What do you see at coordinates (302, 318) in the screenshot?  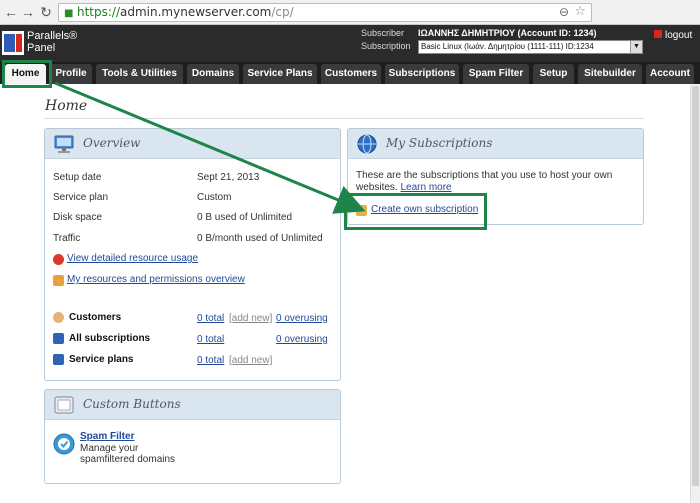 I see `customers-overusing-link: 0 overusing` at bounding box center [302, 318].